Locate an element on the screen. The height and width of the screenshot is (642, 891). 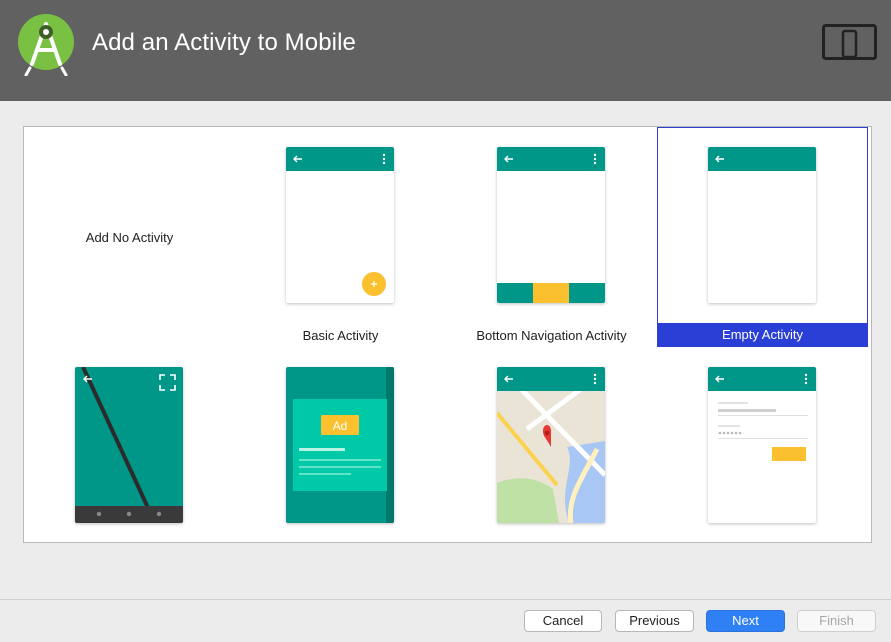
footer-divider is located at coordinates (445, 599).